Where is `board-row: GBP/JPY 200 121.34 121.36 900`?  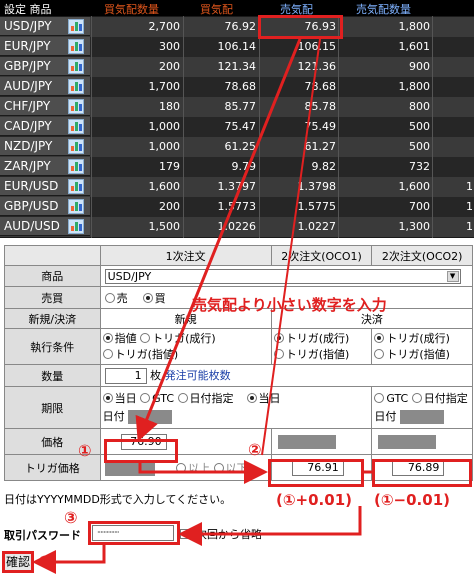
board-row: GBP/JPY 200 121.34 121.36 900 is located at coordinates (237, 67).